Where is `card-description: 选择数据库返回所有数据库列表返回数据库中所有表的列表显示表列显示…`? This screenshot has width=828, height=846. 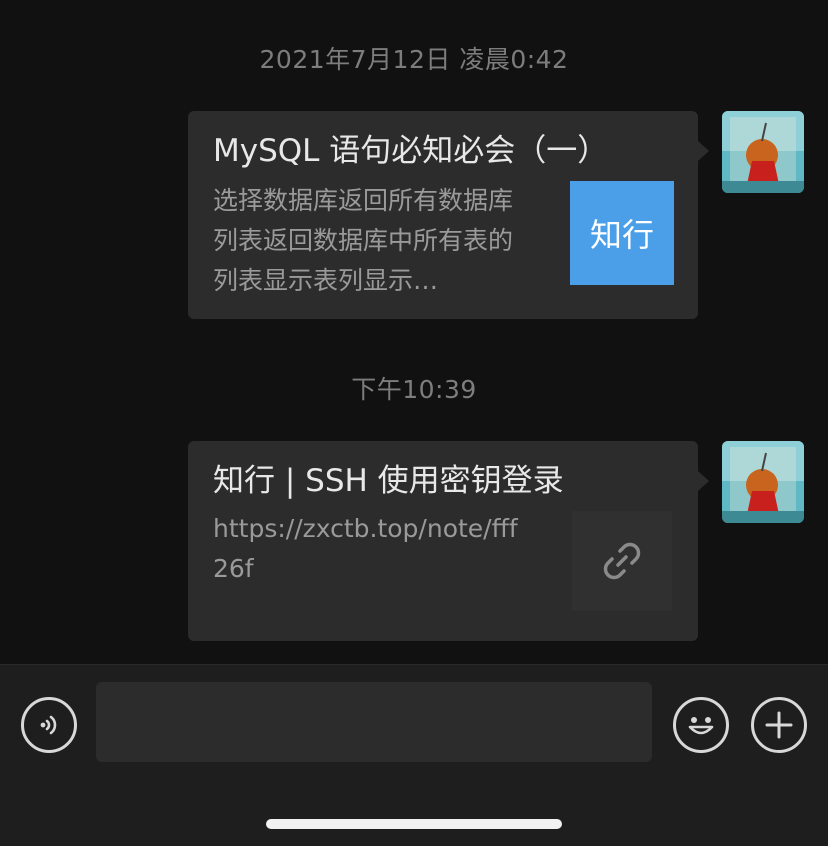 card-description: 选择数据库返回所有数据库列表返回数据库中所有表的列表显示表列显示… is located at coordinates (363, 240).